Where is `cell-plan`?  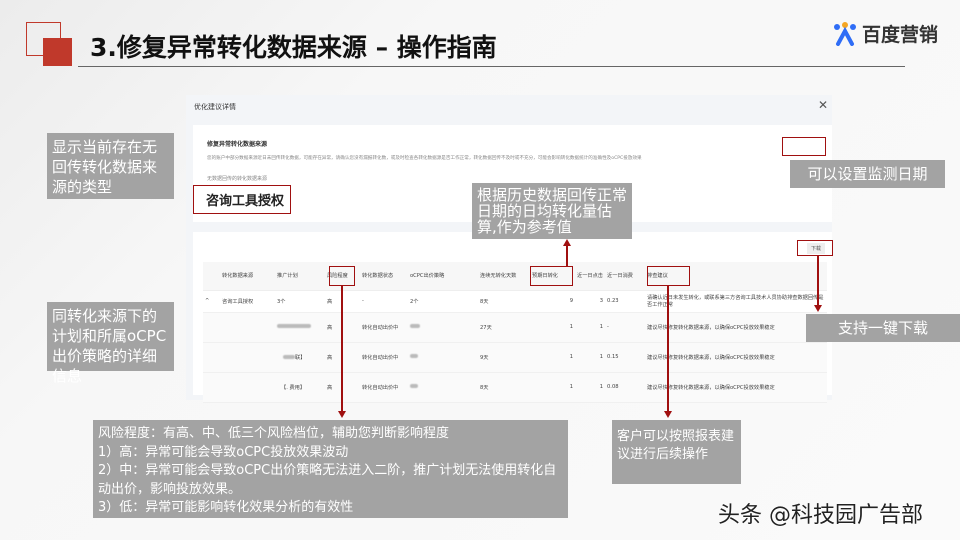 cell-plan is located at coordinates (300, 327).